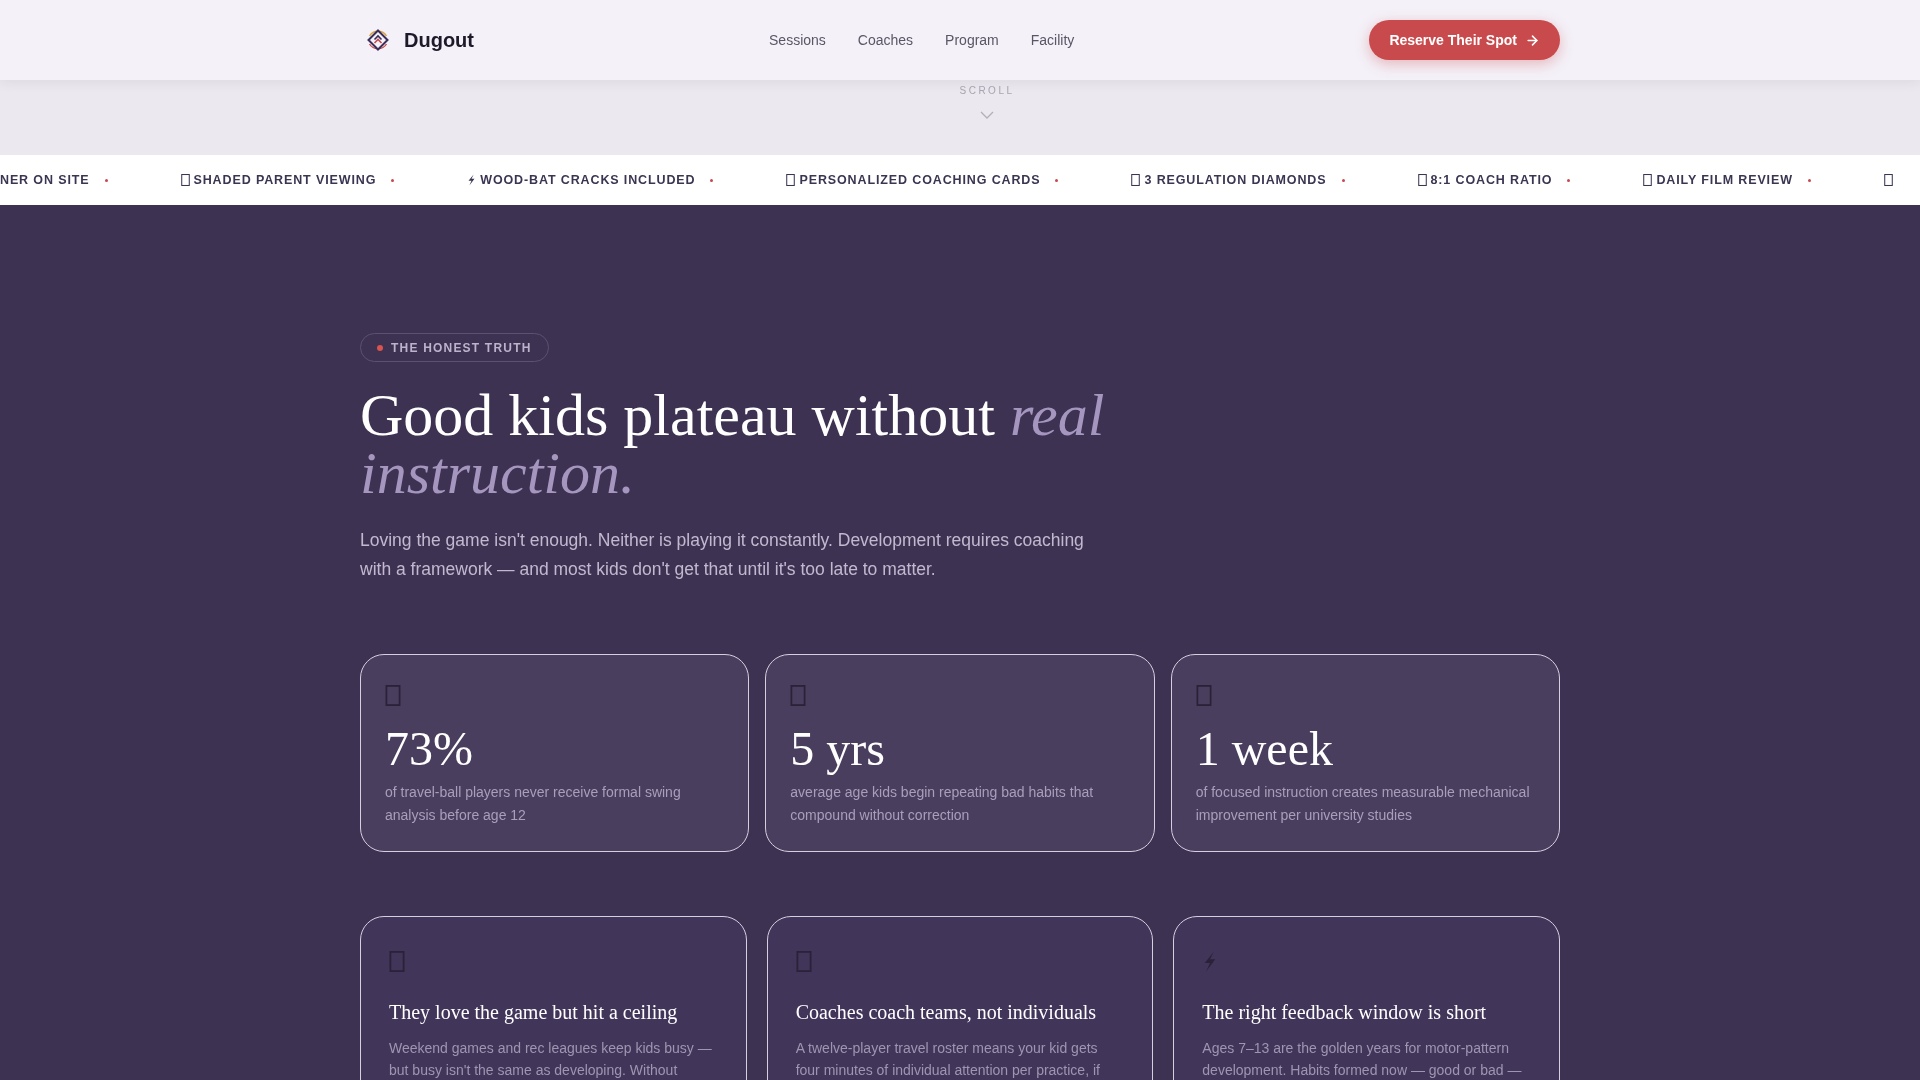 The width and height of the screenshot is (1920, 1080). I want to click on badge-label: THE HONEST TRUTH, so click(461, 348).